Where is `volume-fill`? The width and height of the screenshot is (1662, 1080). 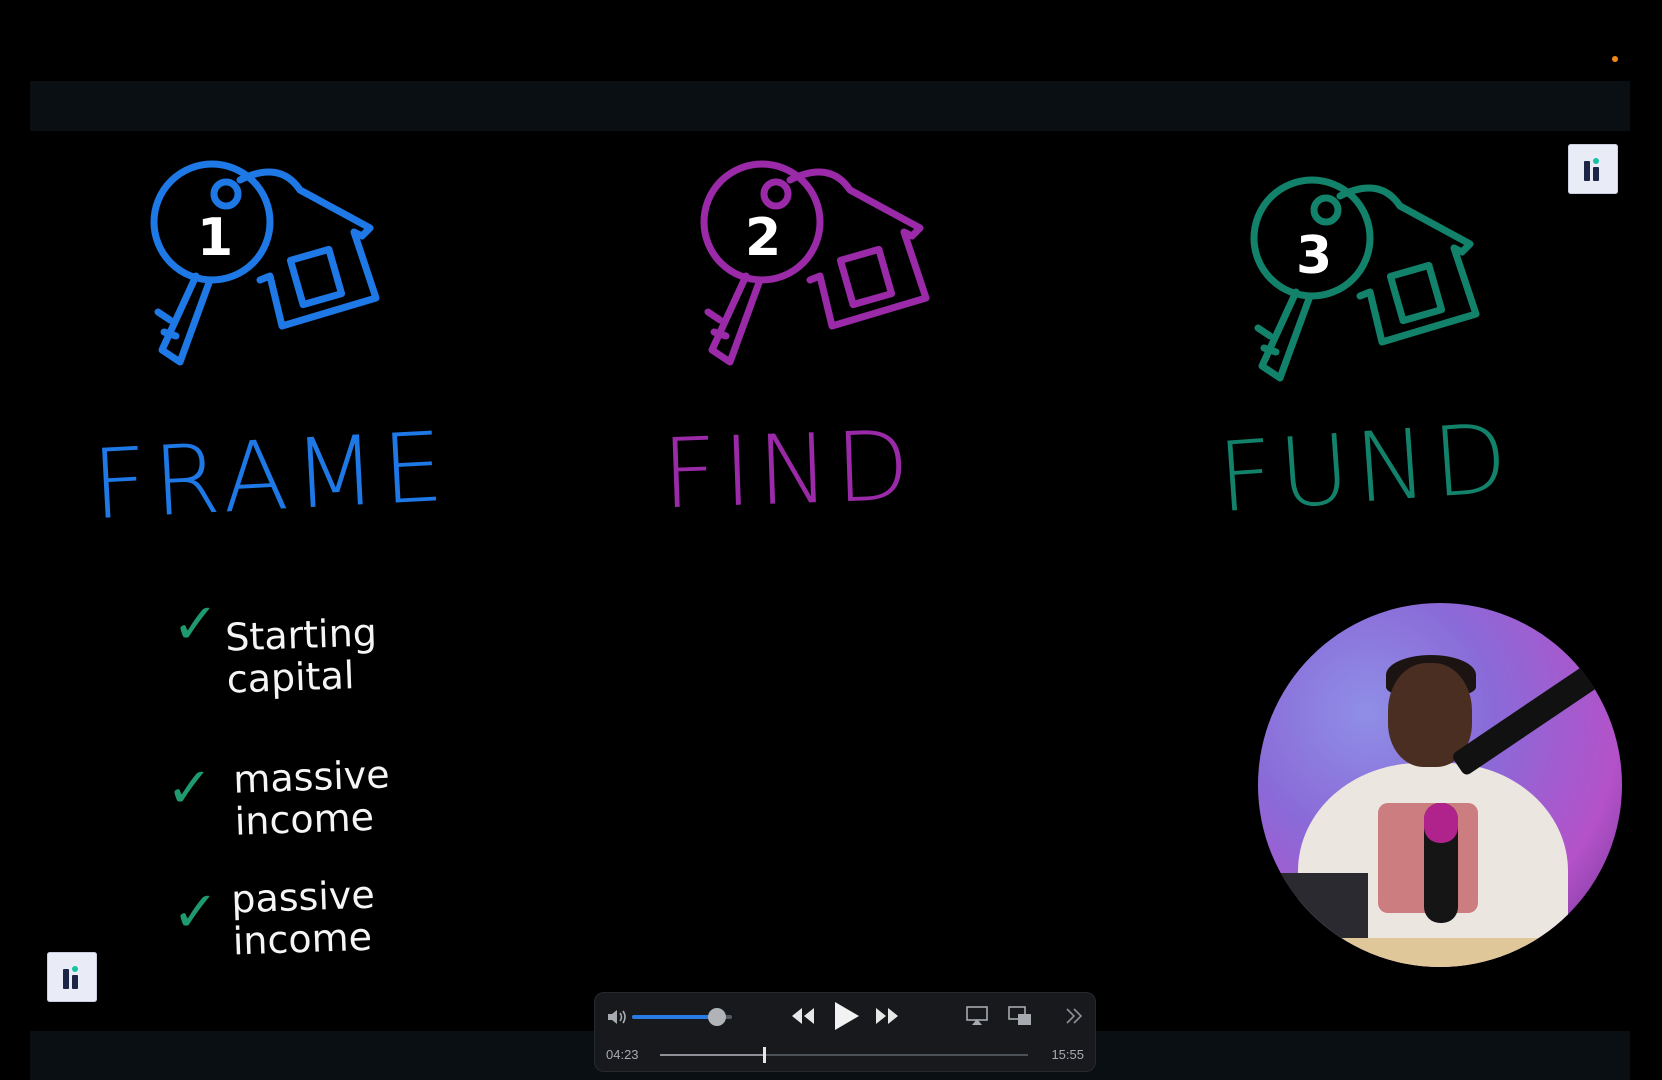 volume-fill is located at coordinates (674, 1017).